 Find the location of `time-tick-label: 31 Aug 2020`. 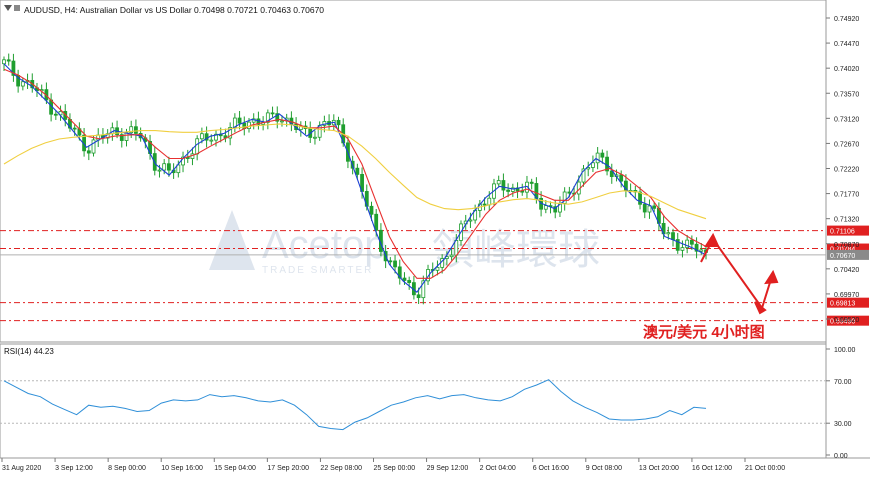

time-tick-label: 31 Aug 2020 is located at coordinates (21, 468).